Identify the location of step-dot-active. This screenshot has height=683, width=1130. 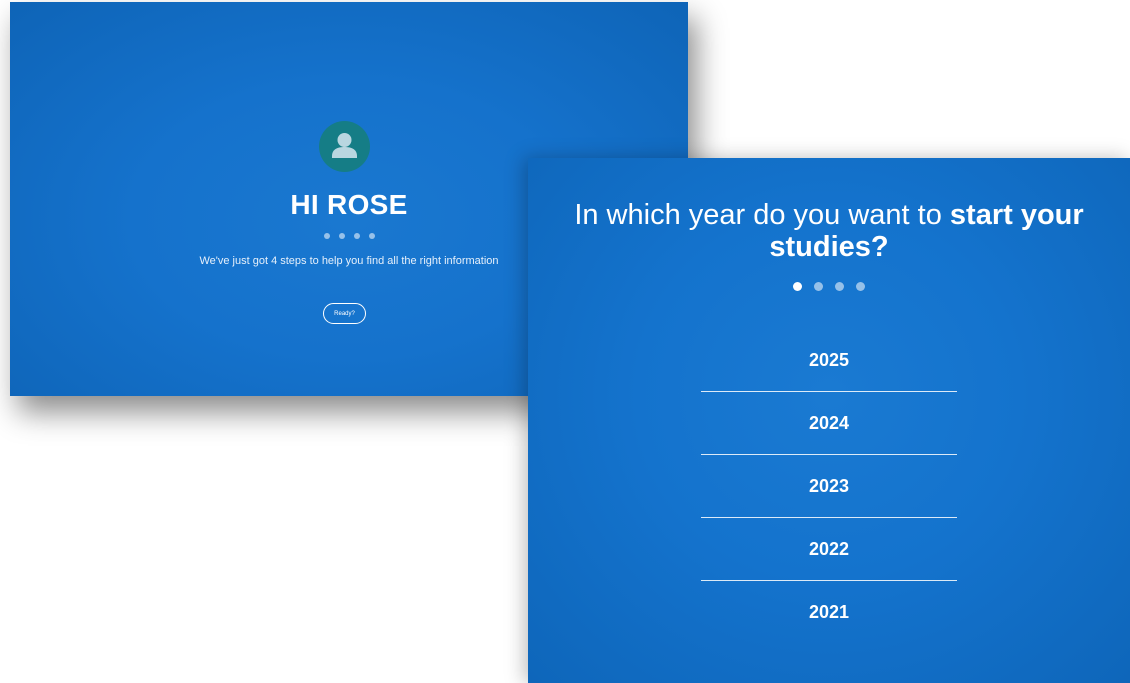
(797, 286).